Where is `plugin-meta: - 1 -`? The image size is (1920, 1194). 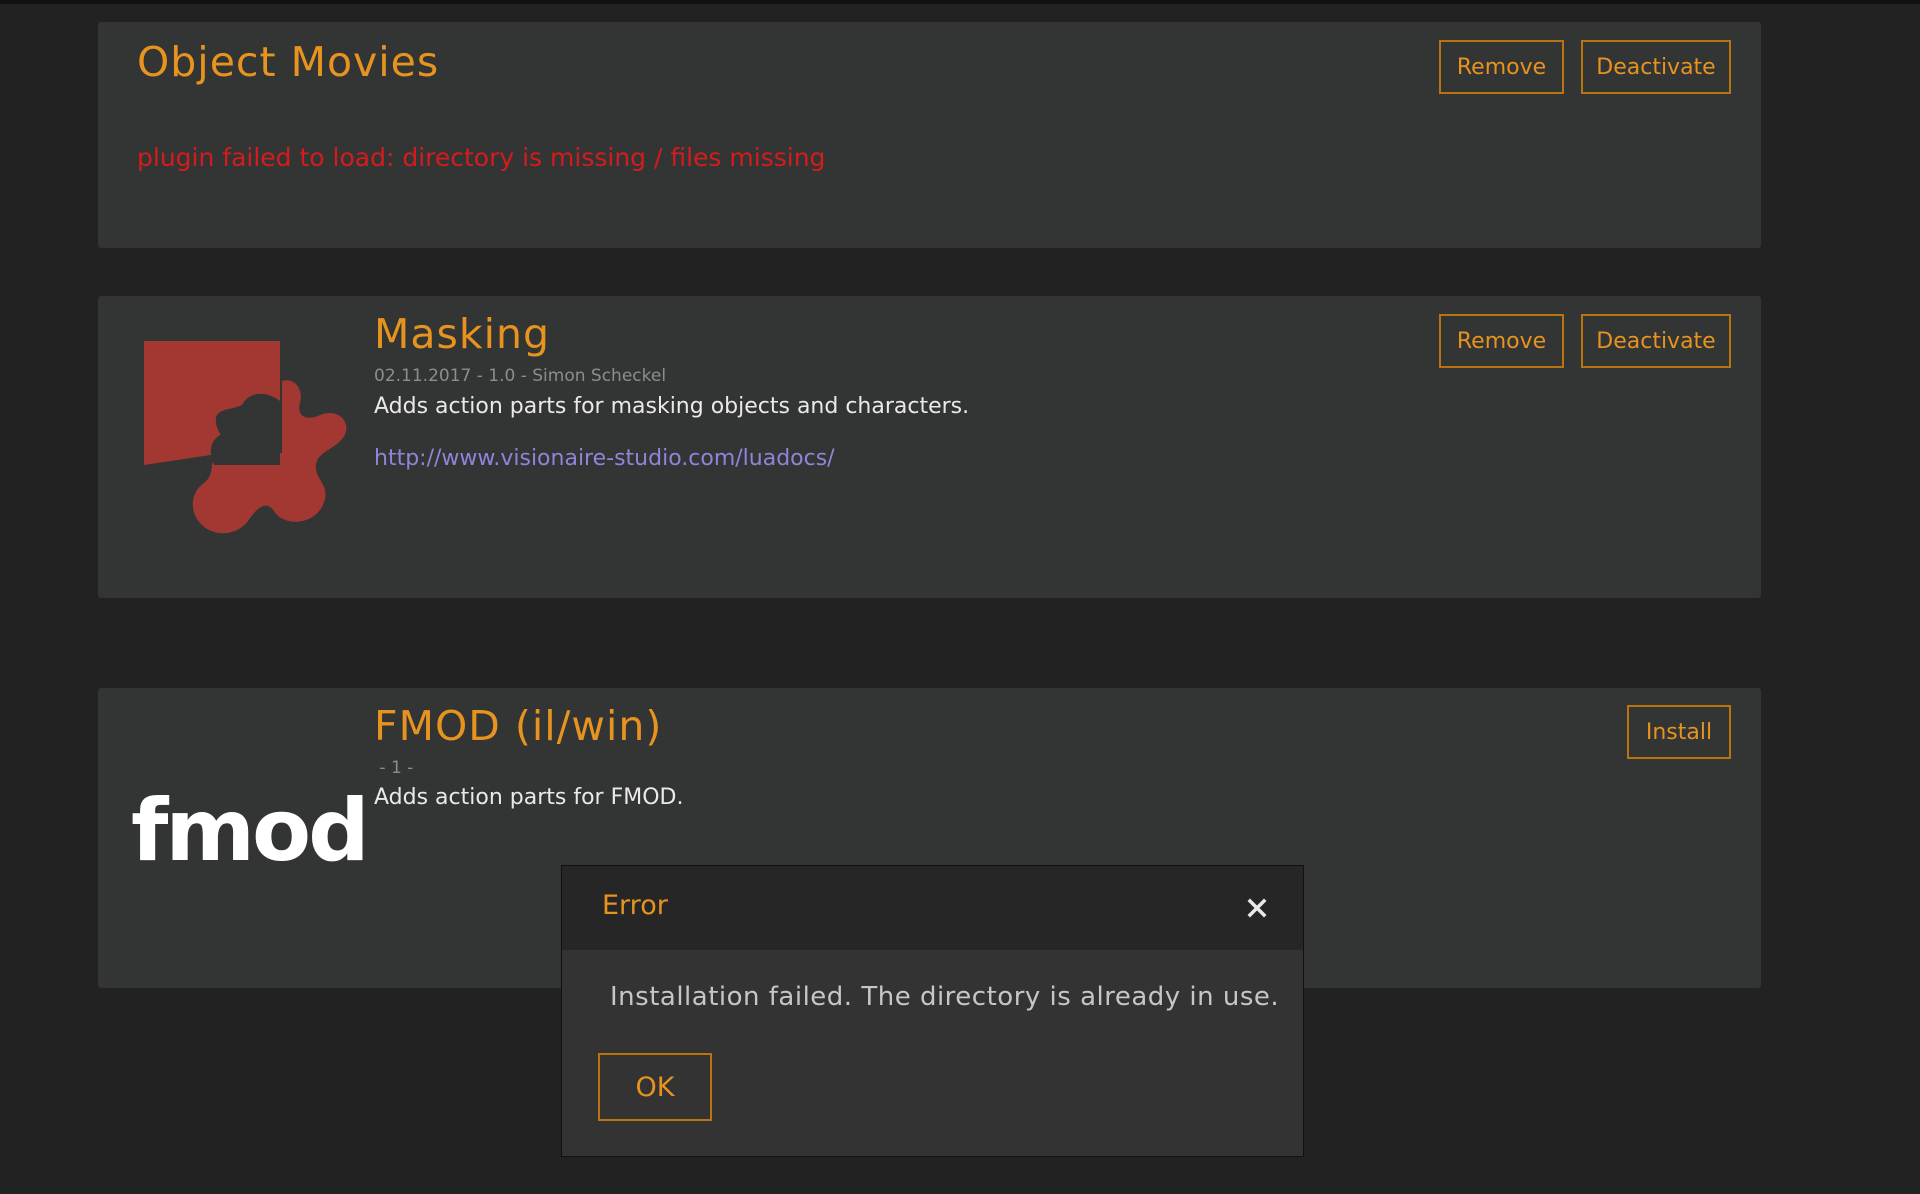
plugin-meta: - 1 - is located at coordinates (396, 768).